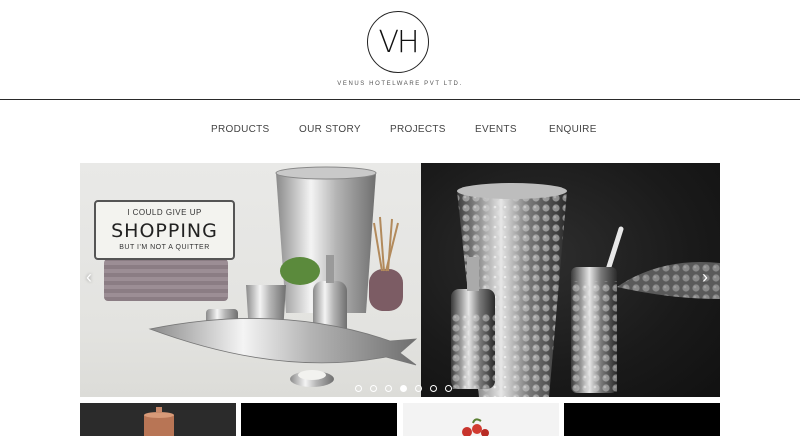  I want to click on nav-item-our-story: OUR STORY, so click(330, 129).